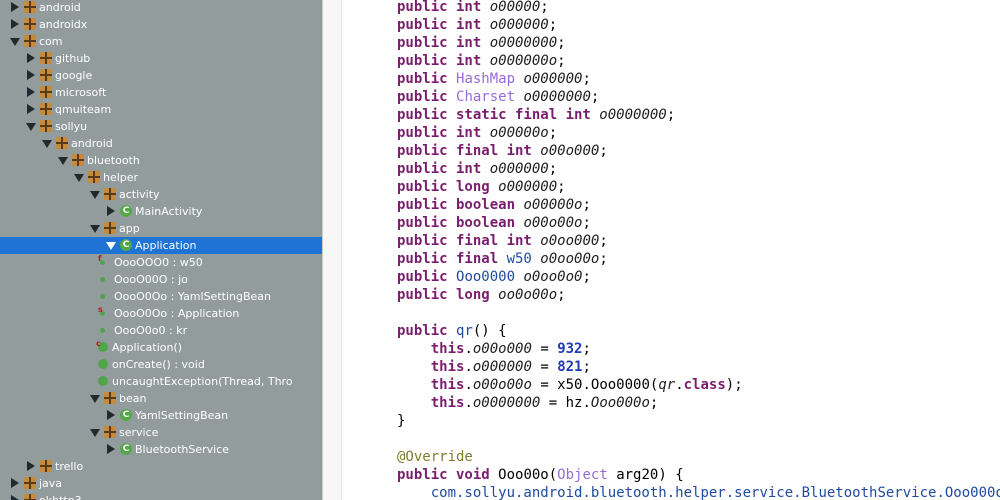 This screenshot has height=500, width=1000. Describe the element at coordinates (477, 133) in the screenshot. I see `code-line: public int o00000o;` at that location.